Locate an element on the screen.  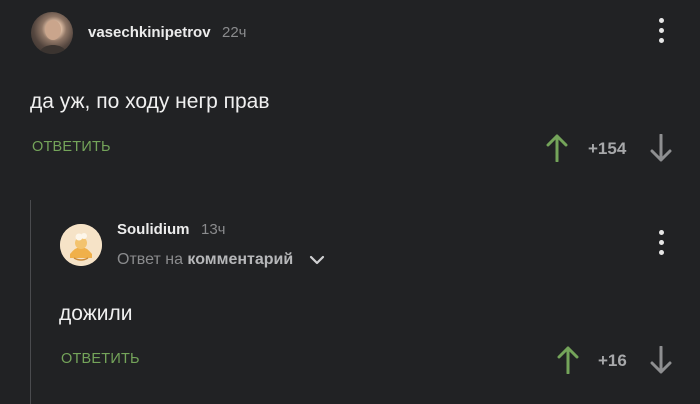
comment-time: 22ч is located at coordinates (234, 32).